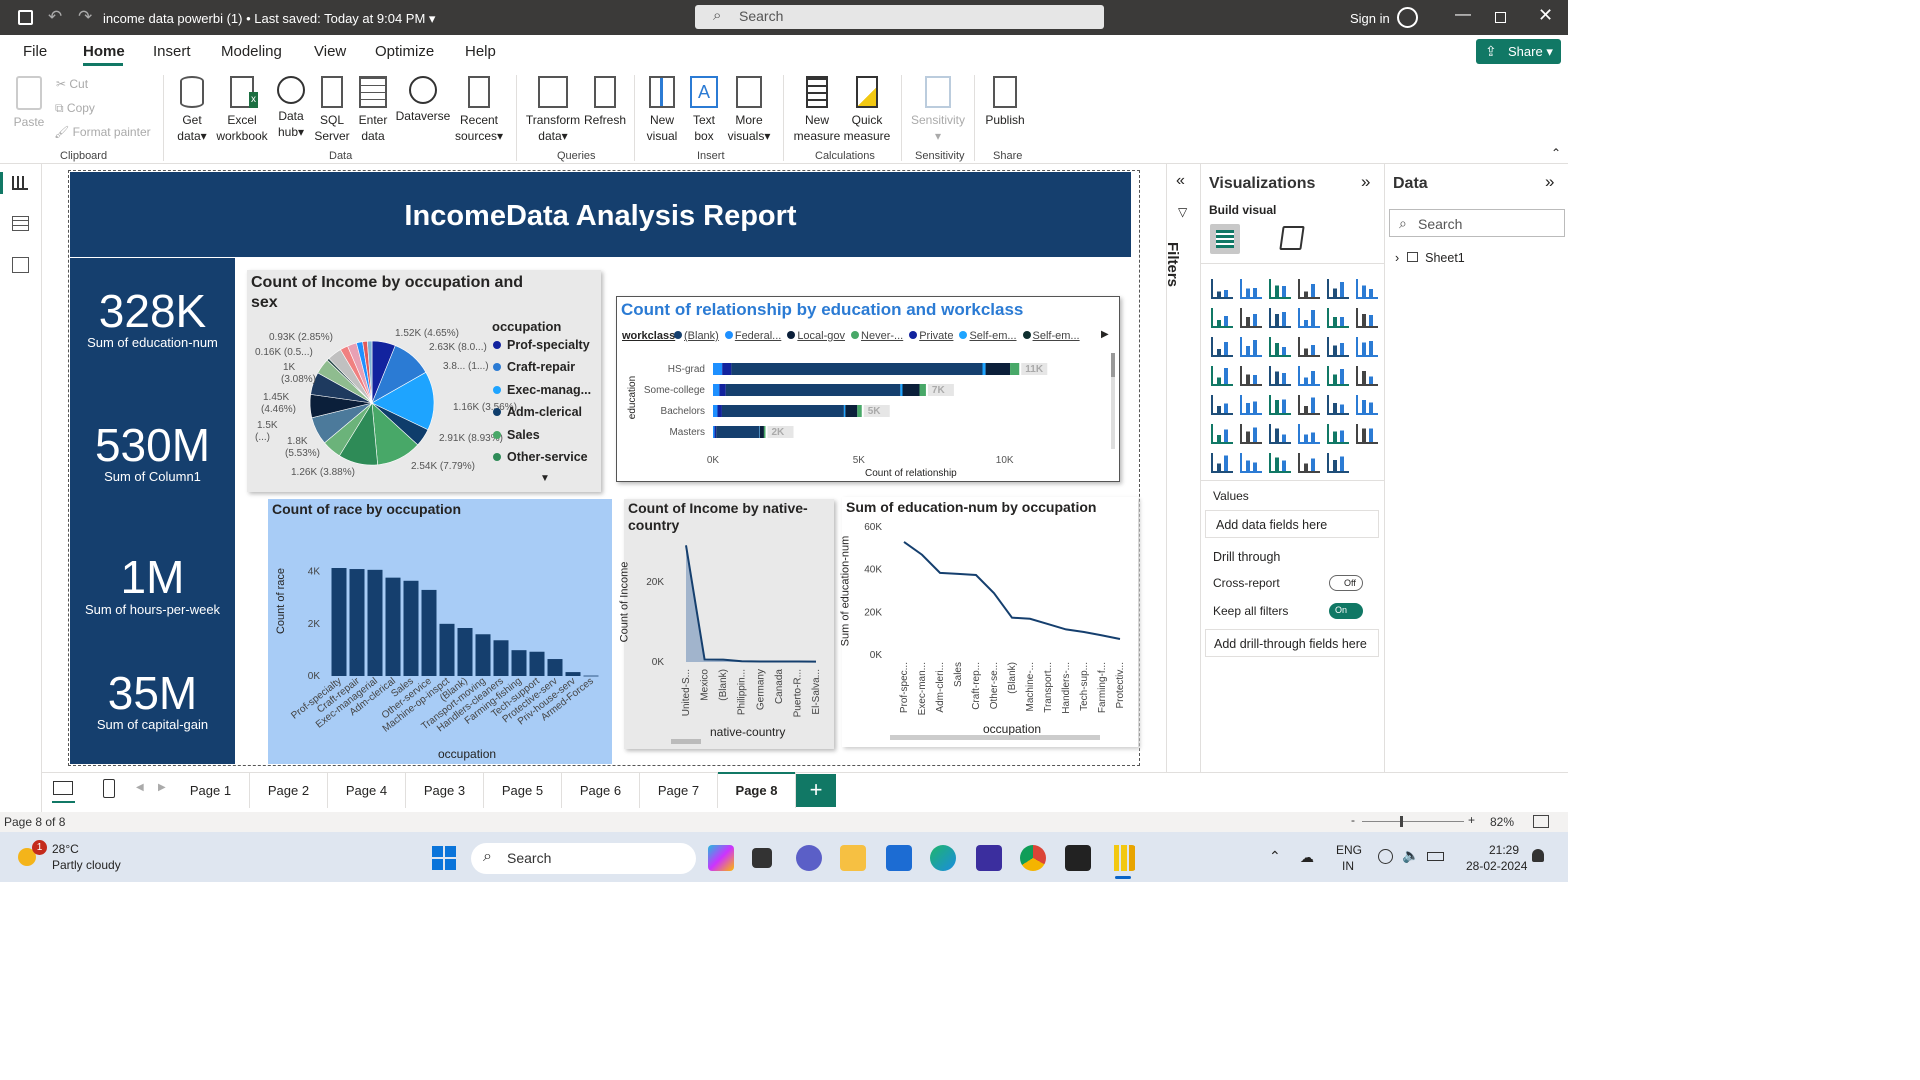 The image size is (1920, 1080). Describe the element at coordinates (1413, 821) in the screenshot. I see `zoom-slider` at that location.